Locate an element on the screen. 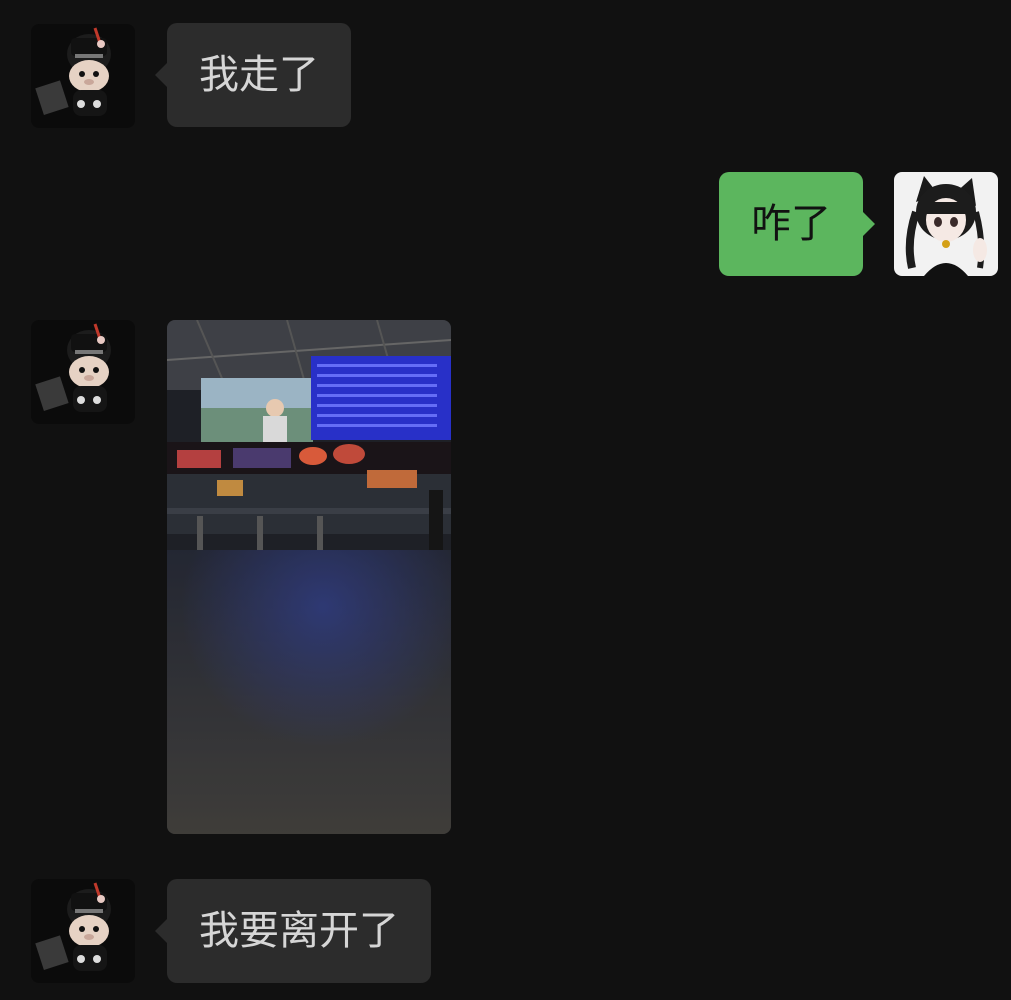 Image resolution: width=1011 pixels, height=1000 pixels. station-photo-icon is located at coordinates (309, 577).